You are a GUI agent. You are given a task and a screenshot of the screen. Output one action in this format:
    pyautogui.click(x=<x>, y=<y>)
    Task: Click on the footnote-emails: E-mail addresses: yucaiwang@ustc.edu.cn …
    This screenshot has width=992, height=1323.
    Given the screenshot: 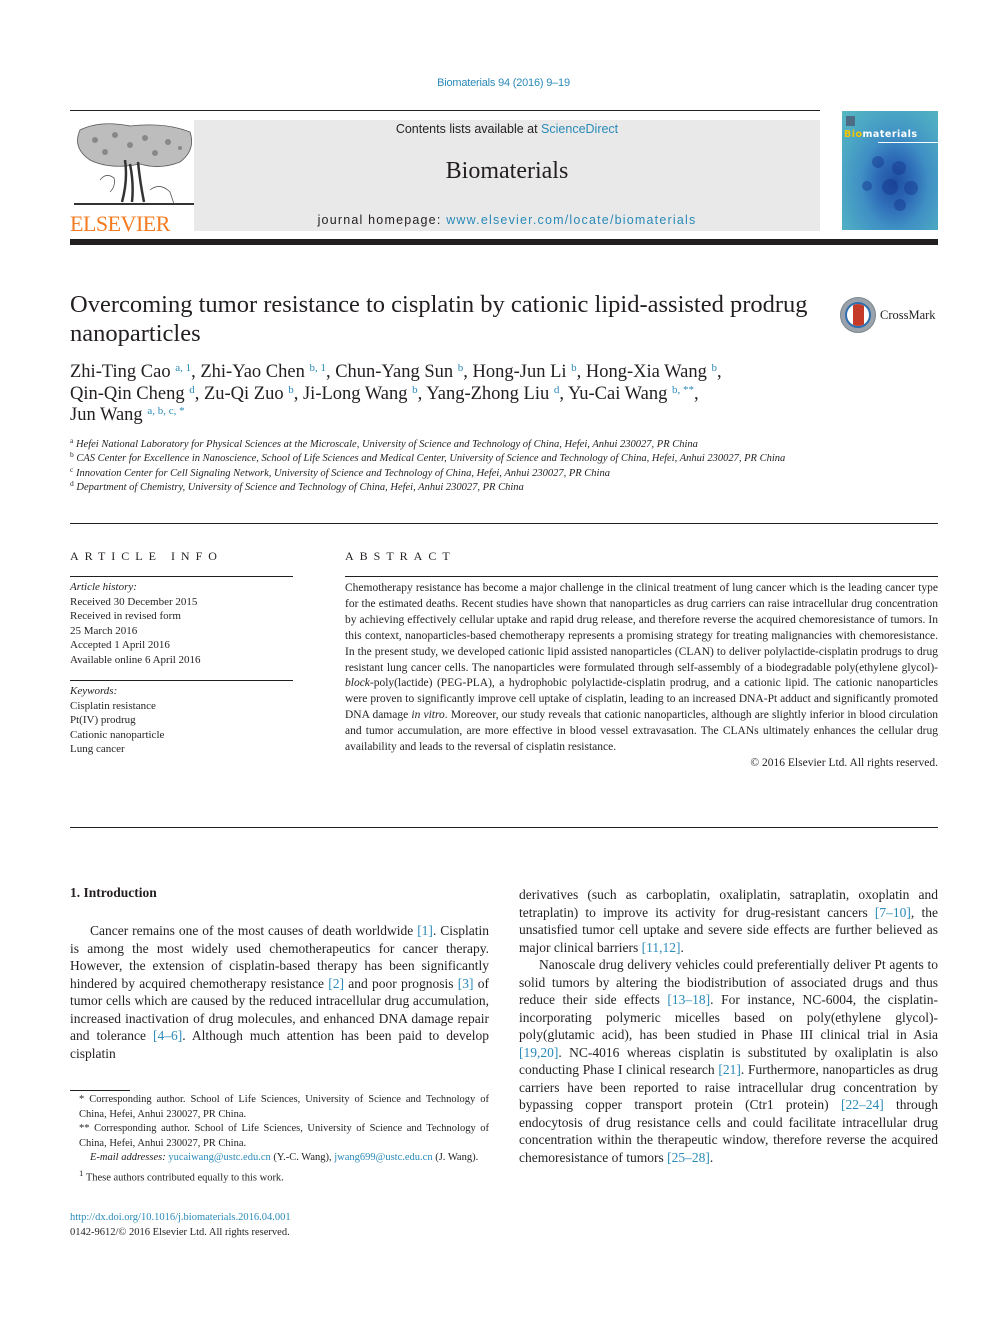 What is the action you would take?
    pyautogui.click(x=284, y=1157)
    